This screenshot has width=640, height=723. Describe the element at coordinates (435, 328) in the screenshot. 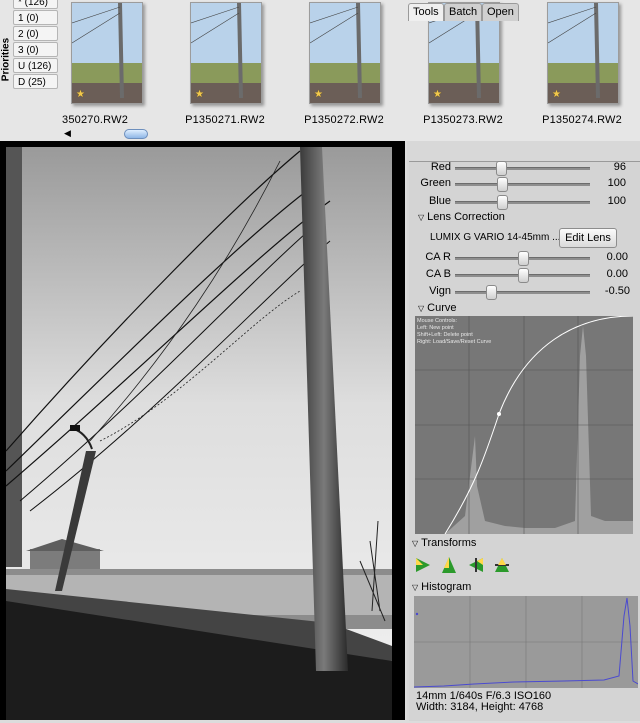

I see `curve-help-line: Left: New point` at that location.